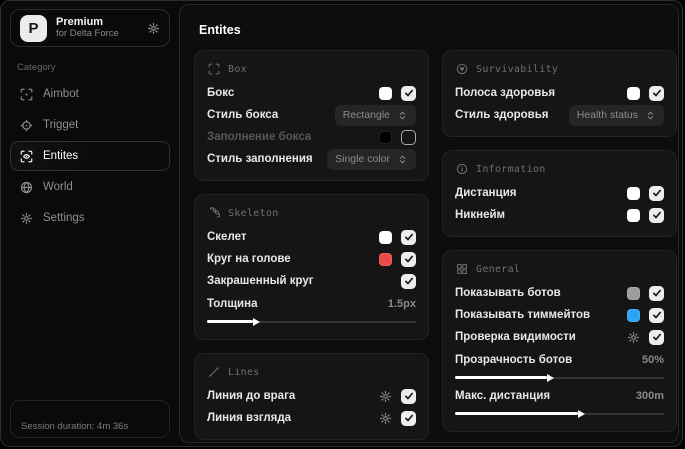 The image size is (685, 449). I want to click on bone-icon, so click(214, 213).